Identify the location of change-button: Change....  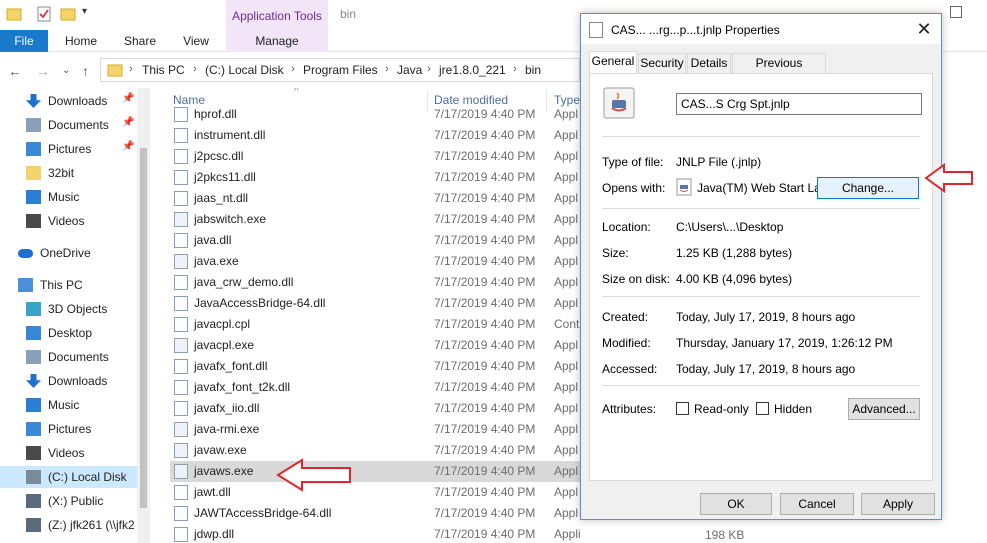
(868, 188).